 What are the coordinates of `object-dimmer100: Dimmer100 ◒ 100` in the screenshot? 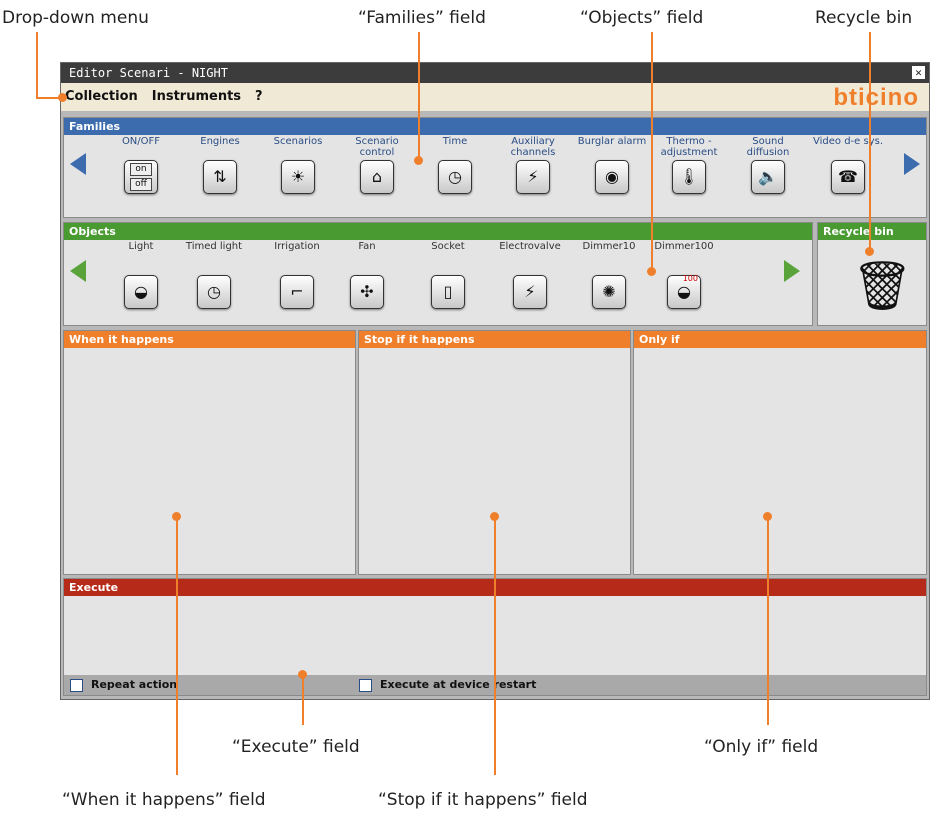 It's located at (684, 275).